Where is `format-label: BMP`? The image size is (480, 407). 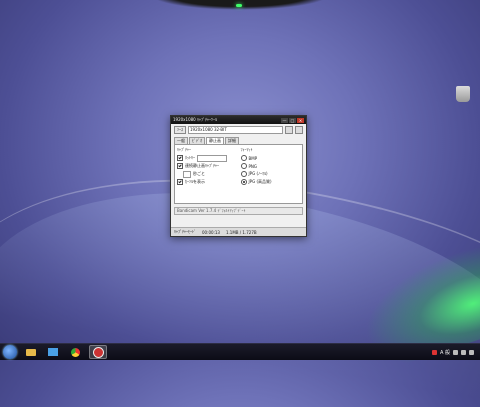
format-label: BMP is located at coordinates (253, 158).